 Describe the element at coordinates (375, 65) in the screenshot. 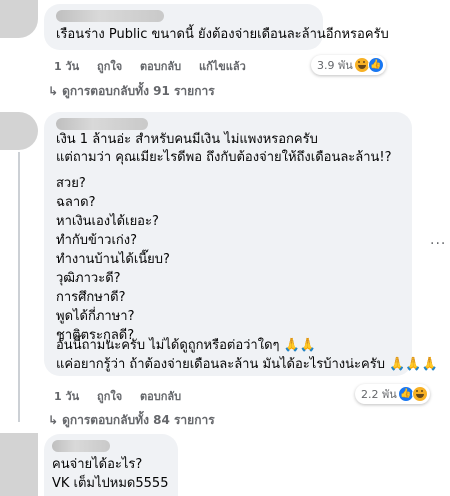

I see `like-reaction-icon: 👍` at that location.